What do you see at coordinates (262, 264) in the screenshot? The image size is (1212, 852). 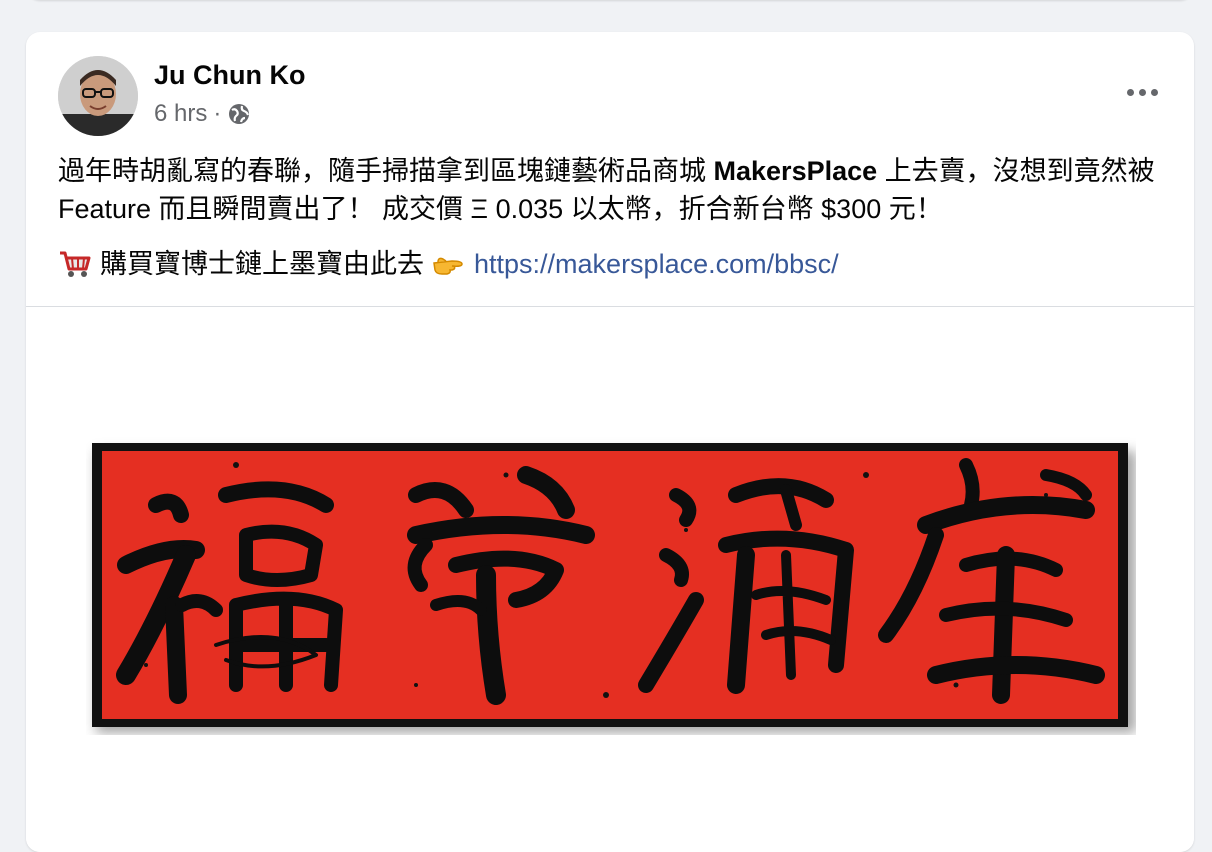 I see `cta-text: 購買寶博士鏈上墨寶由此去` at bounding box center [262, 264].